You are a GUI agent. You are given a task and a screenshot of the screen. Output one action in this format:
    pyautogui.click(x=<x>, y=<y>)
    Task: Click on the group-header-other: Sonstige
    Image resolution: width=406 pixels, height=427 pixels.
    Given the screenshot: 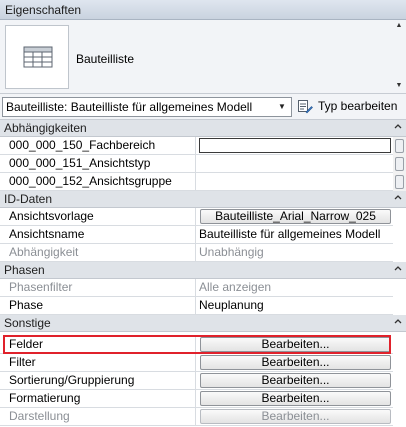 What is the action you would take?
    pyautogui.click(x=203, y=323)
    